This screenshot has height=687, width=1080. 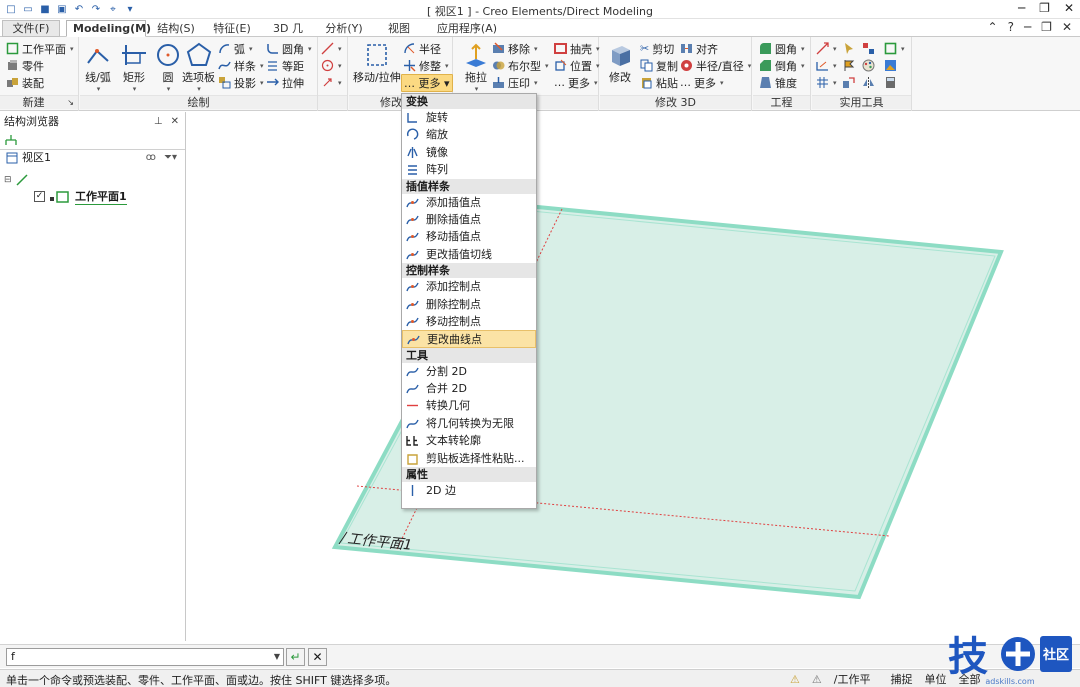 I want to click on utility-grid-button: ▾, so click(x=826, y=82).